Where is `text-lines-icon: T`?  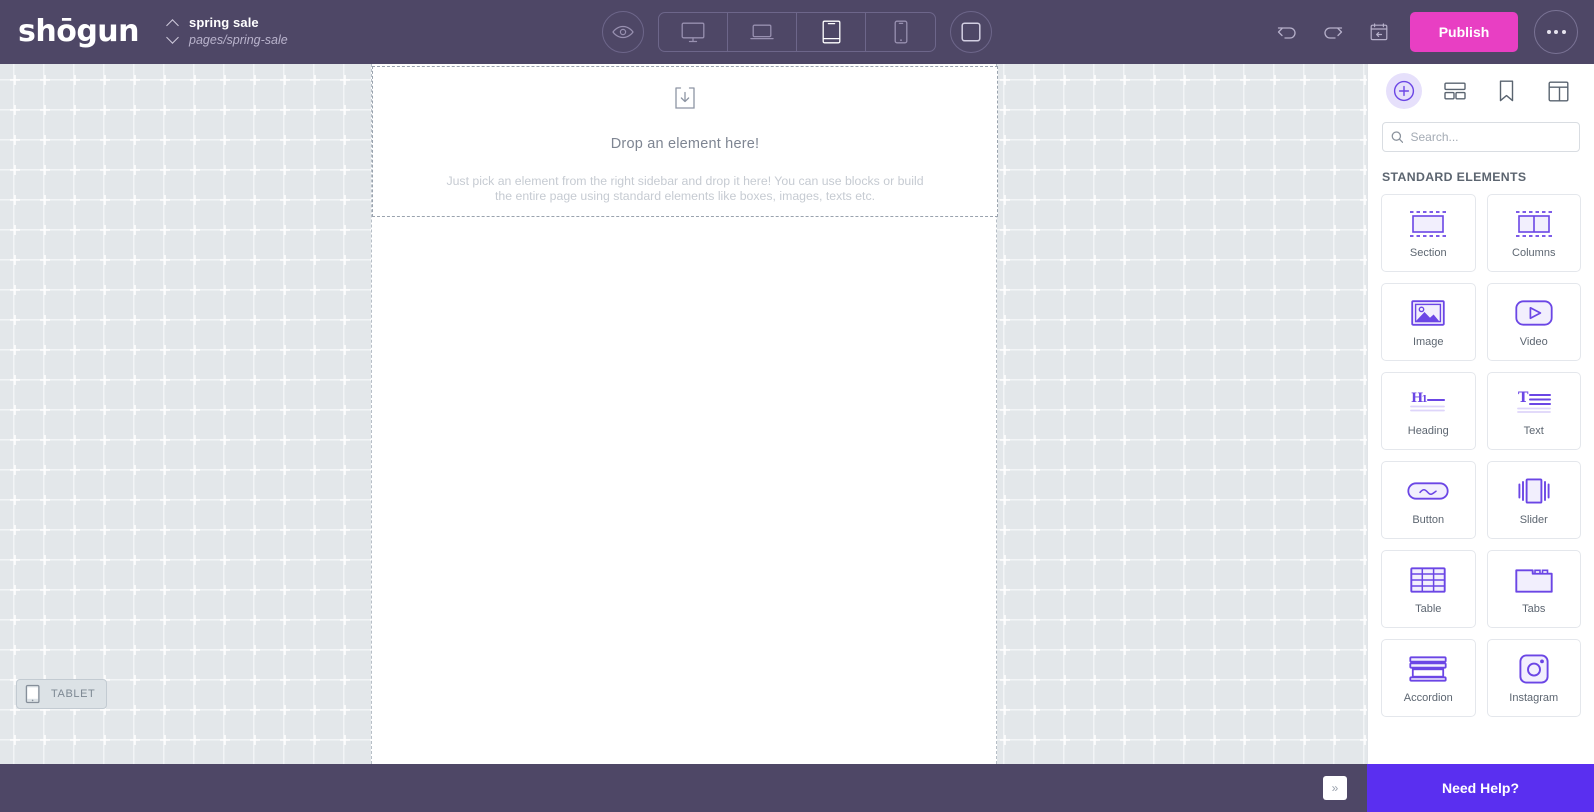 text-lines-icon: T is located at coordinates (1534, 402).